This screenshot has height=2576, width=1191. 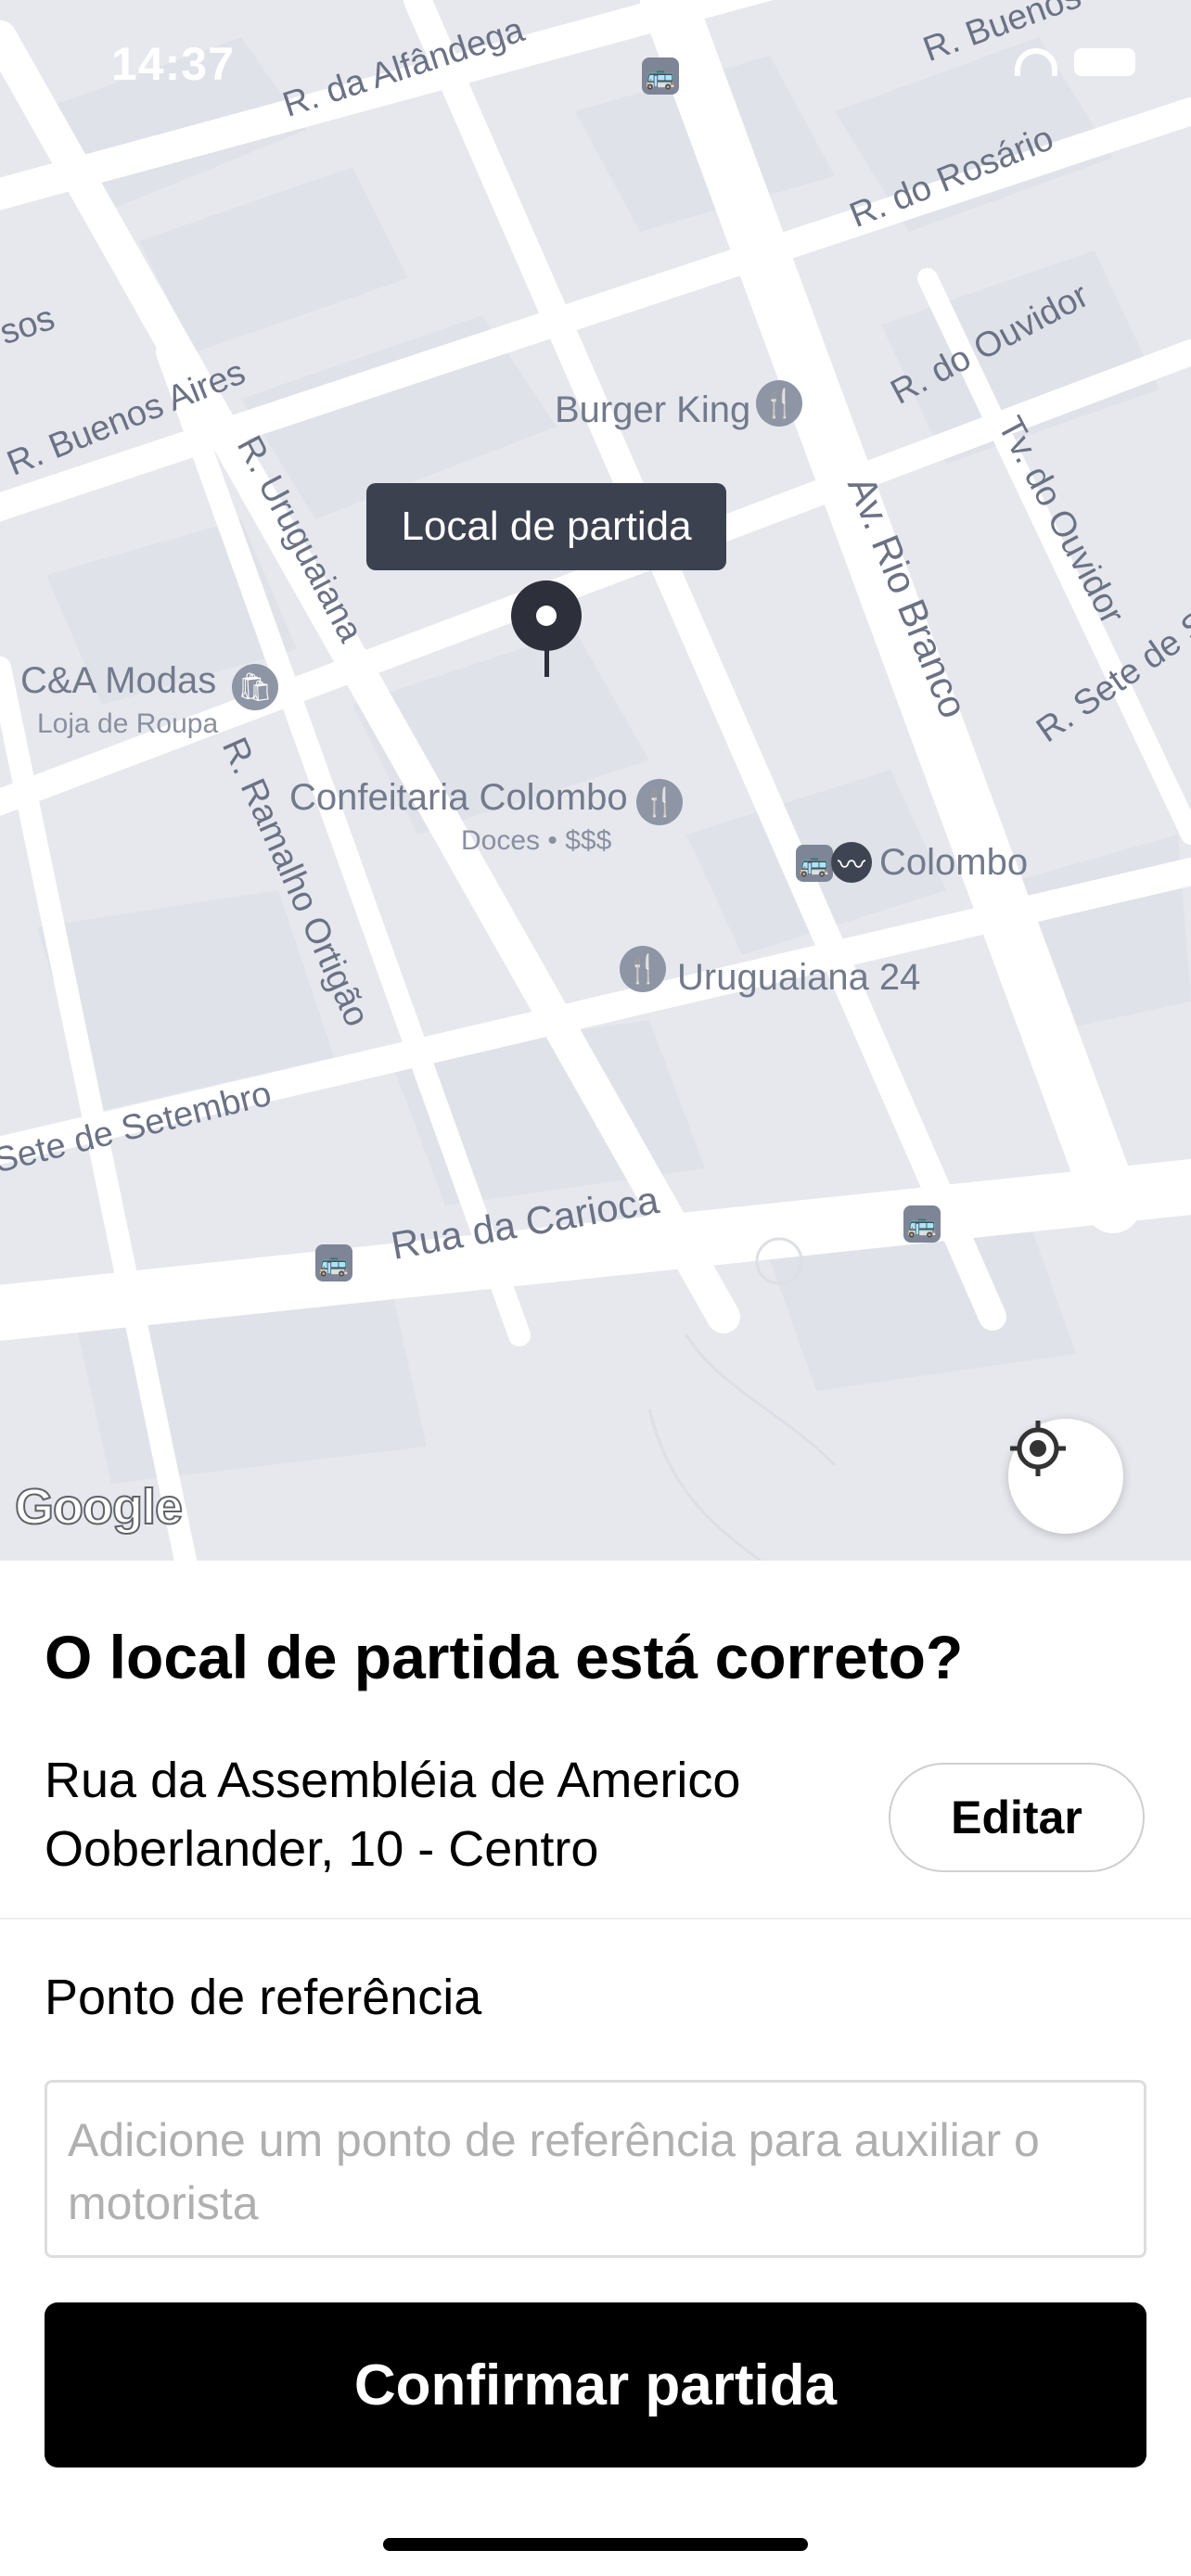 What do you see at coordinates (1038, 1448) in the screenshot?
I see `crosshair-icon` at bounding box center [1038, 1448].